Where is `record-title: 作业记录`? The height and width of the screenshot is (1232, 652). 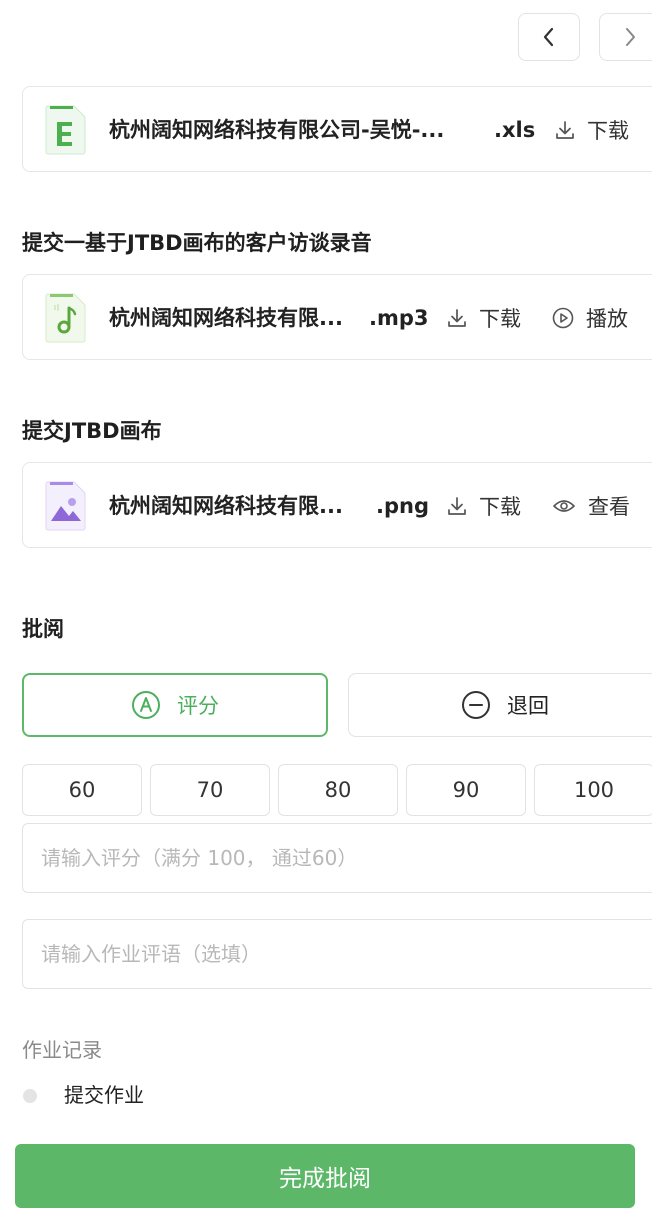 record-title: 作业记录 is located at coordinates (62, 1050).